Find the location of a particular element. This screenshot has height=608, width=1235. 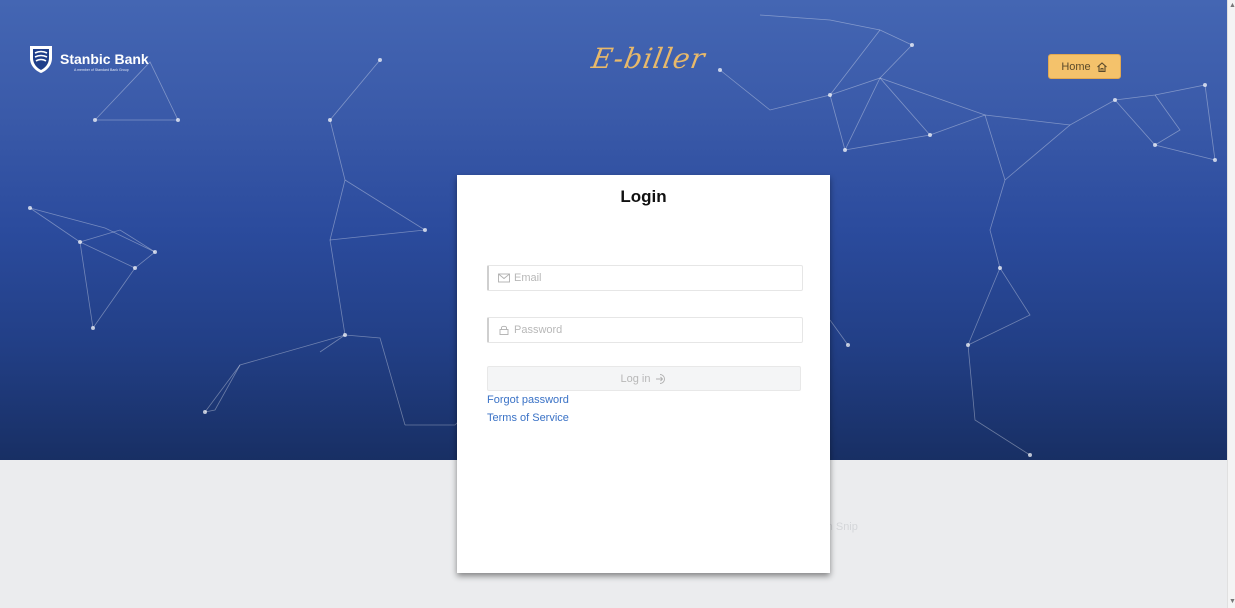

login-button: Log in is located at coordinates (644, 378).